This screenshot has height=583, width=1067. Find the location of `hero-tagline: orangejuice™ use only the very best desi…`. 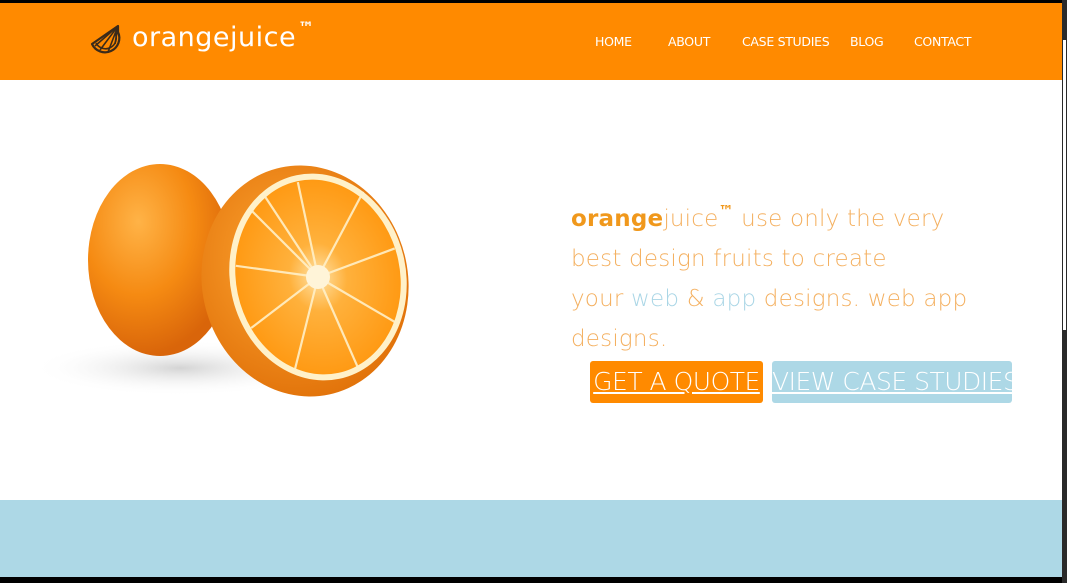

hero-tagline: orangejuice™ use only the very best desi… is located at coordinates (791, 275).